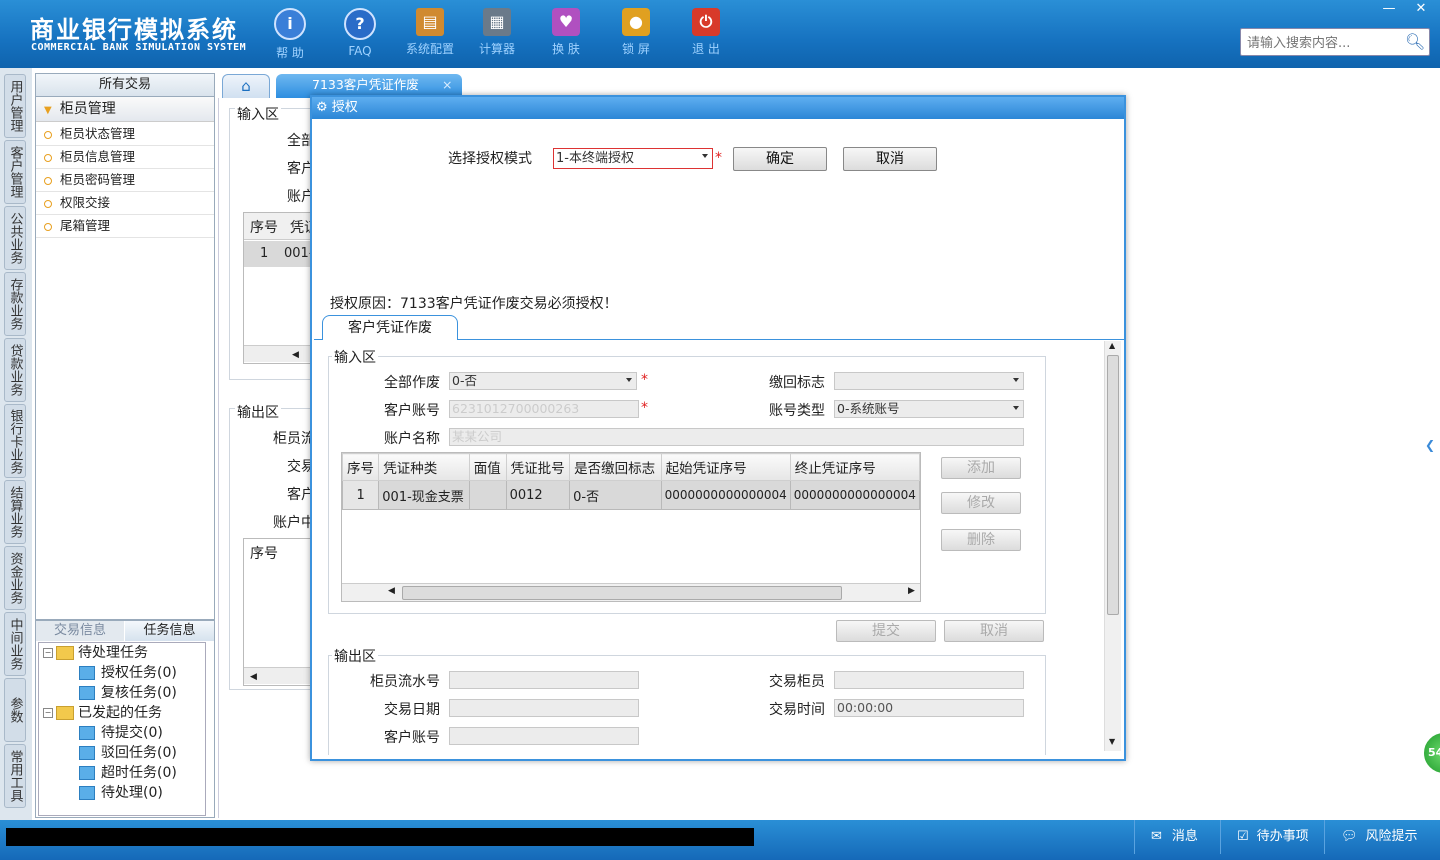 This screenshot has width=1440, height=860. I want to click on tree-node-to-submit: 待提交(0), so click(121, 733).